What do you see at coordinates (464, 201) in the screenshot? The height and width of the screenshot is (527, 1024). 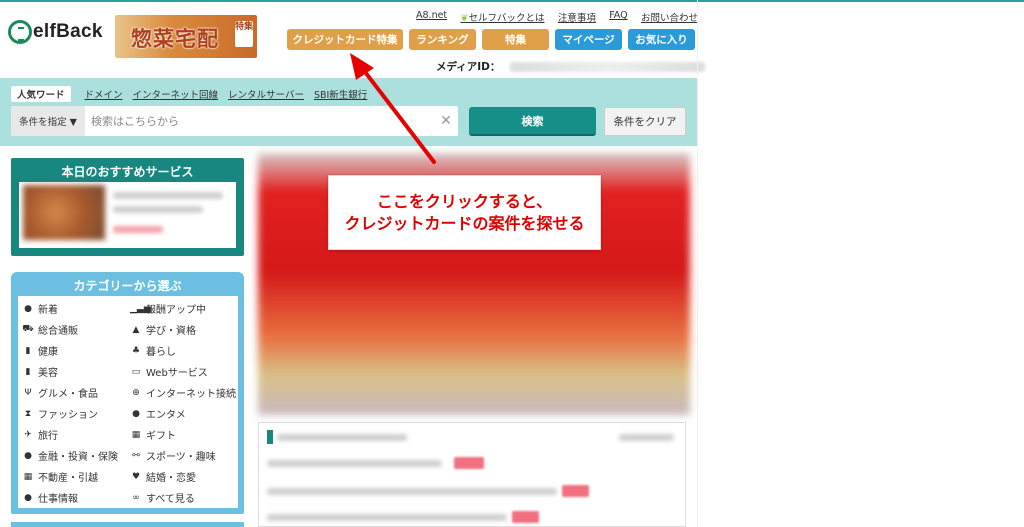 I see `callout-line-1: ここをクリックすると、` at bounding box center [464, 201].